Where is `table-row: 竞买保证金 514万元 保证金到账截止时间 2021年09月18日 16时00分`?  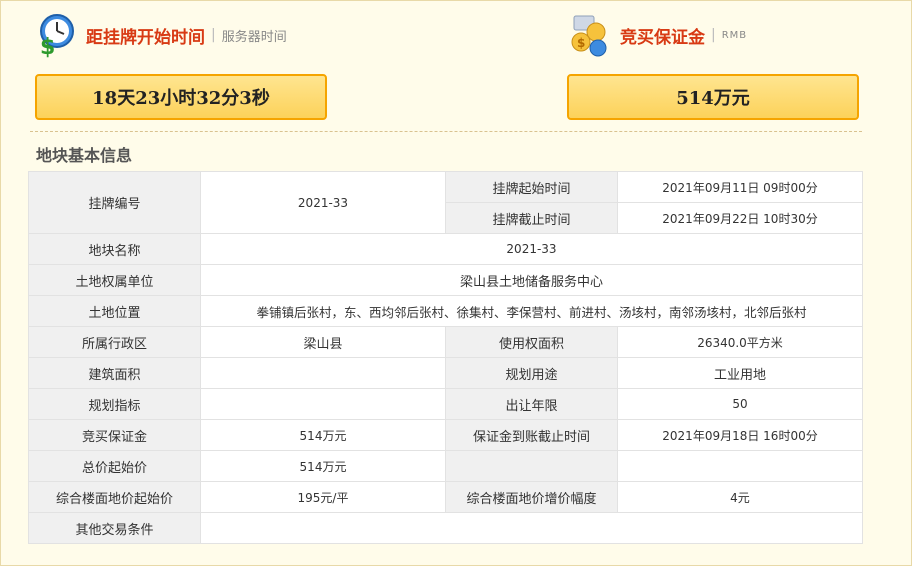 table-row: 竞买保证金 514万元 保证金到账截止时间 2021年09月18日 16时00分 is located at coordinates (445, 435).